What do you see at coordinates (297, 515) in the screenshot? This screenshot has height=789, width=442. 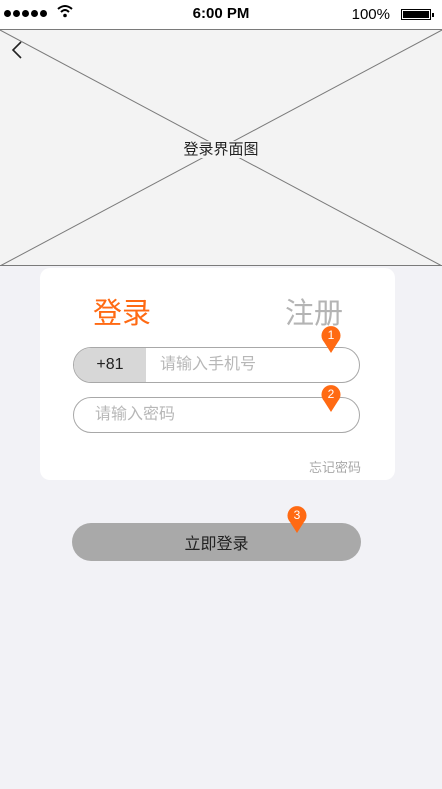 I see `annotation-marker-label: 3` at bounding box center [297, 515].